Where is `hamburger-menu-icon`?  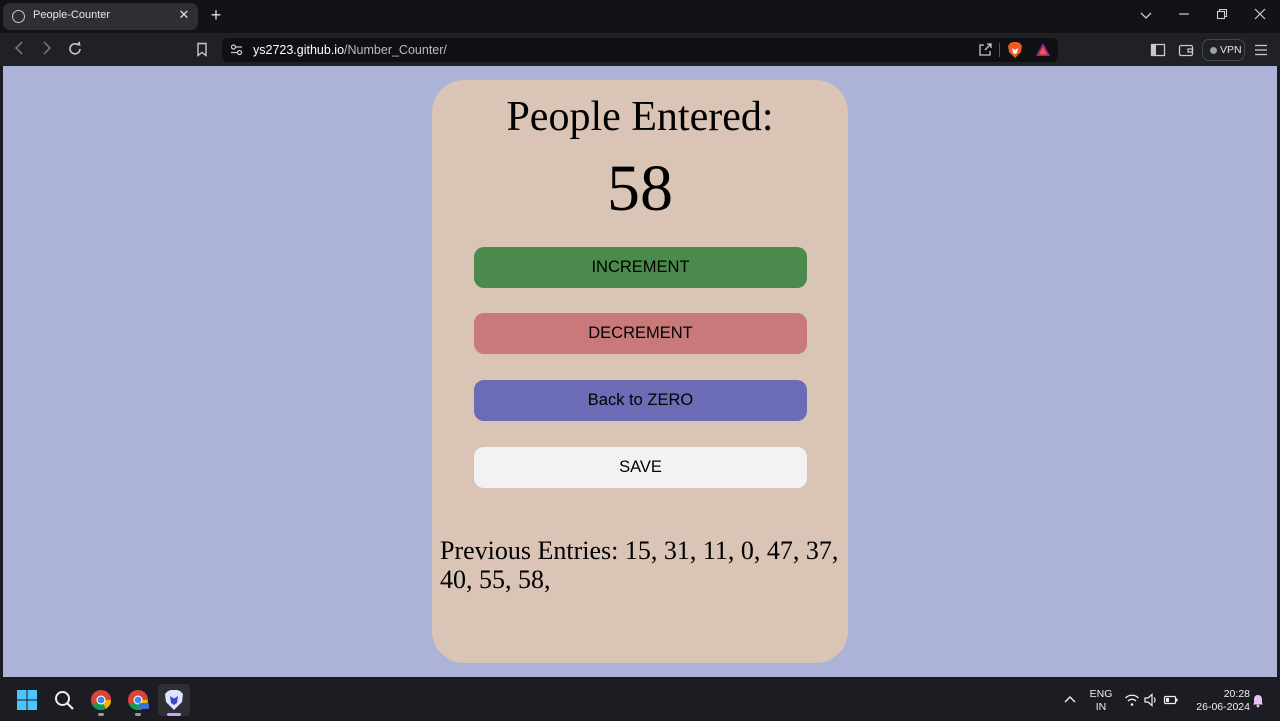 hamburger-menu-icon is located at coordinates (1261, 49).